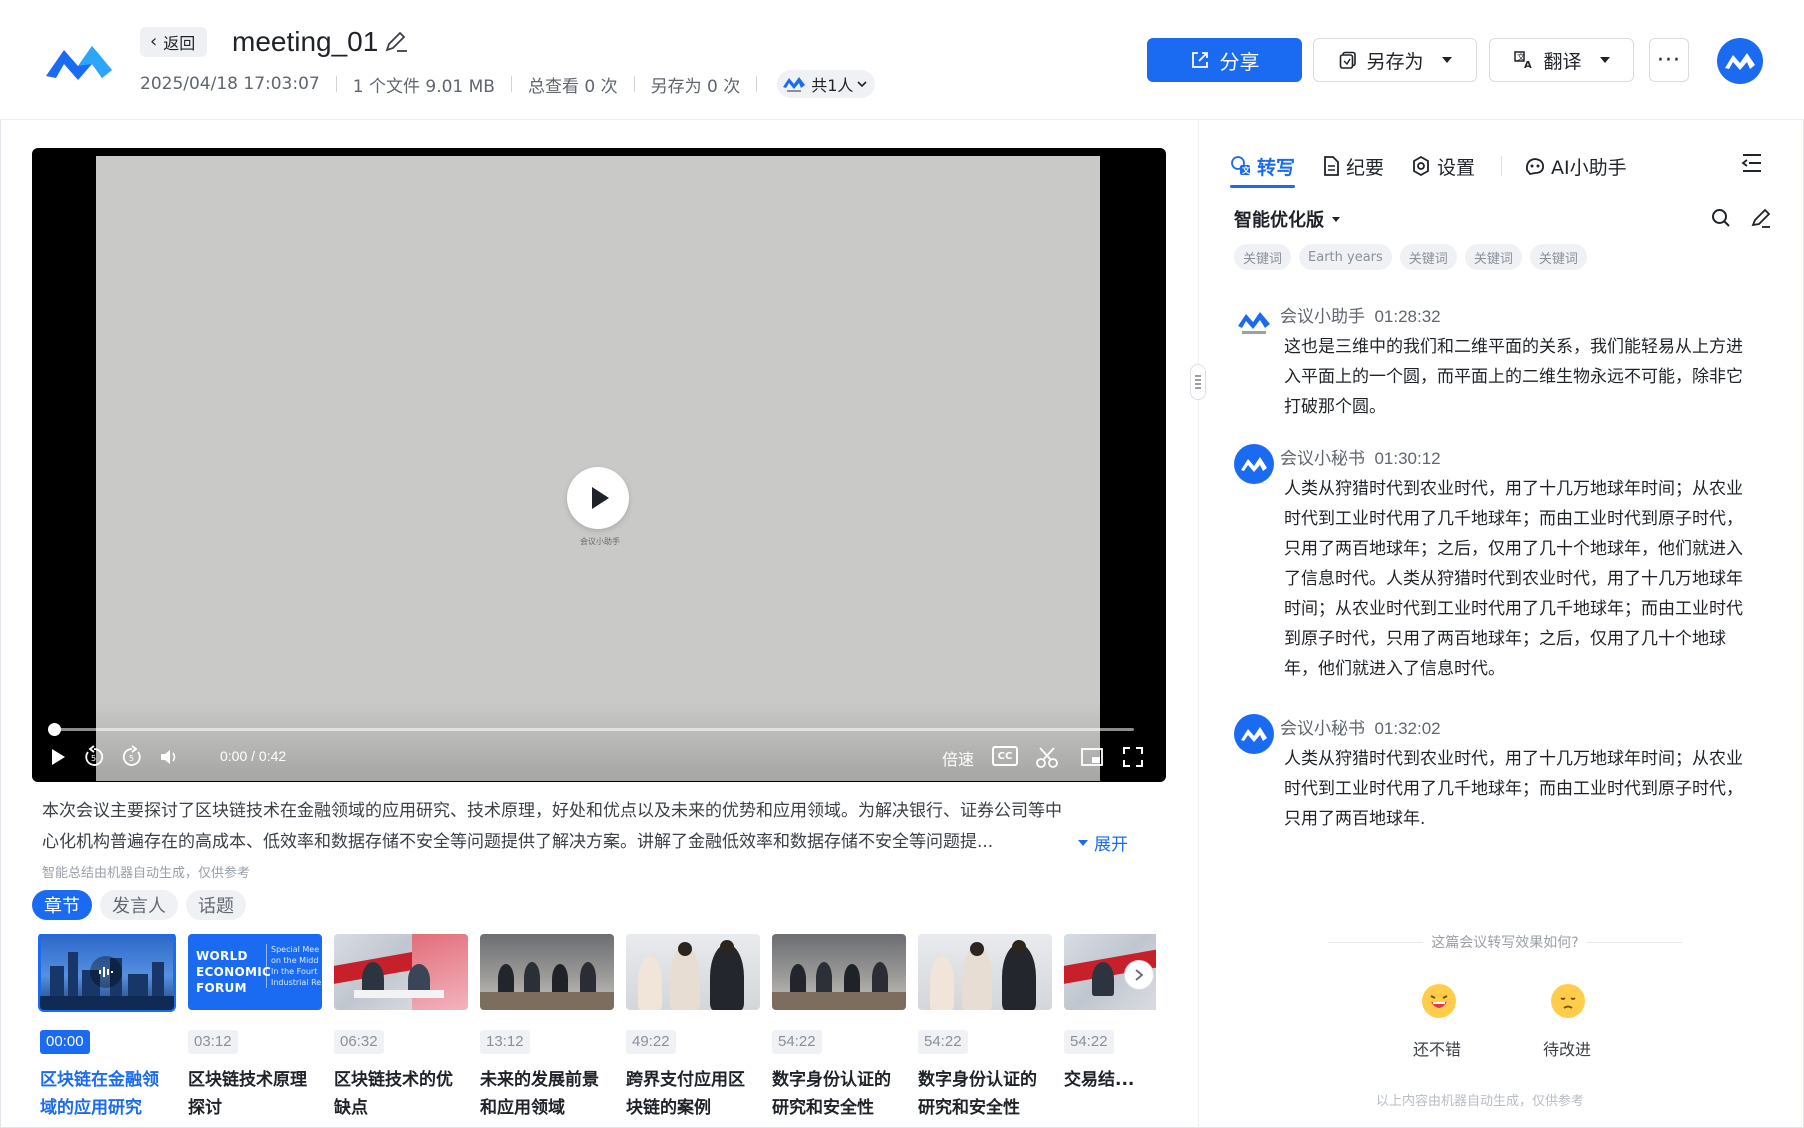 The height and width of the screenshot is (1128, 1804). I want to click on save-as-label: 另存为, so click(1395, 61).